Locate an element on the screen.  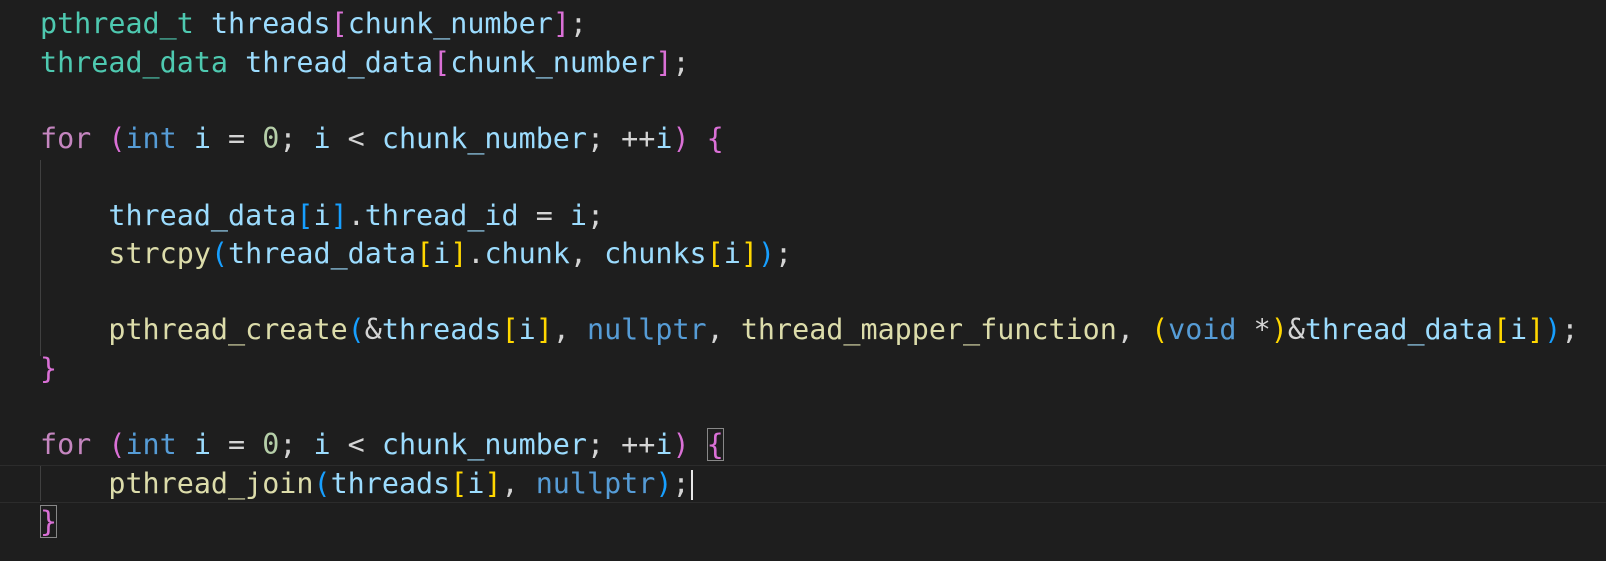
code-line: pthread_join(threads[i], nullptr); is located at coordinates (803, 484).